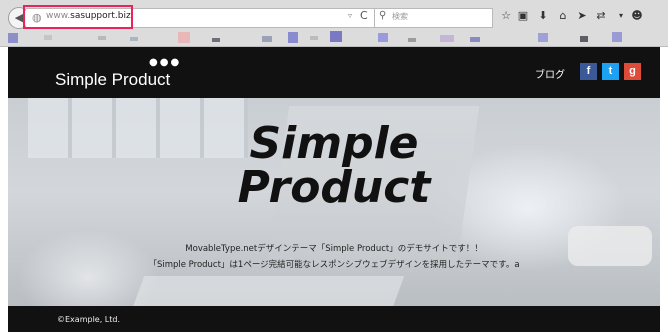  What do you see at coordinates (588, 71) in the screenshot?
I see `facebook-icon: f` at bounding box center [588, 71].